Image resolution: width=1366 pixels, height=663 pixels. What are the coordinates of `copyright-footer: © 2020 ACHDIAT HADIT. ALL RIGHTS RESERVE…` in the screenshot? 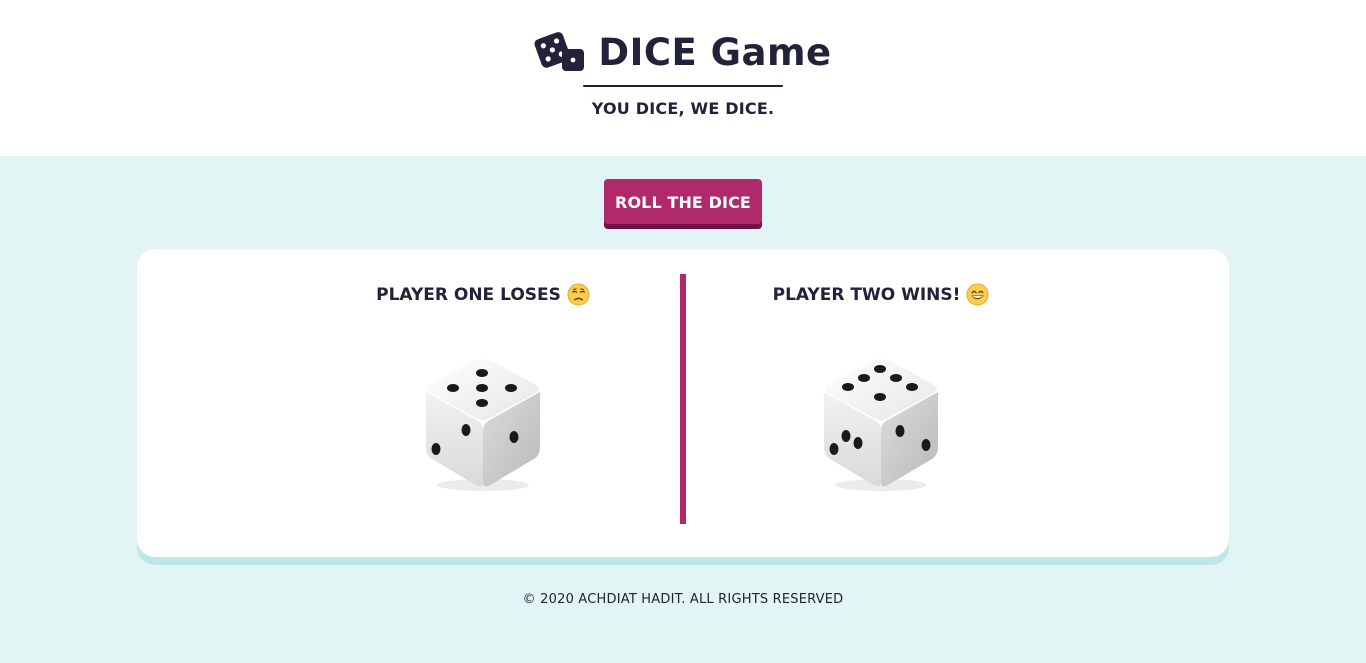 It's located at (683, 599).